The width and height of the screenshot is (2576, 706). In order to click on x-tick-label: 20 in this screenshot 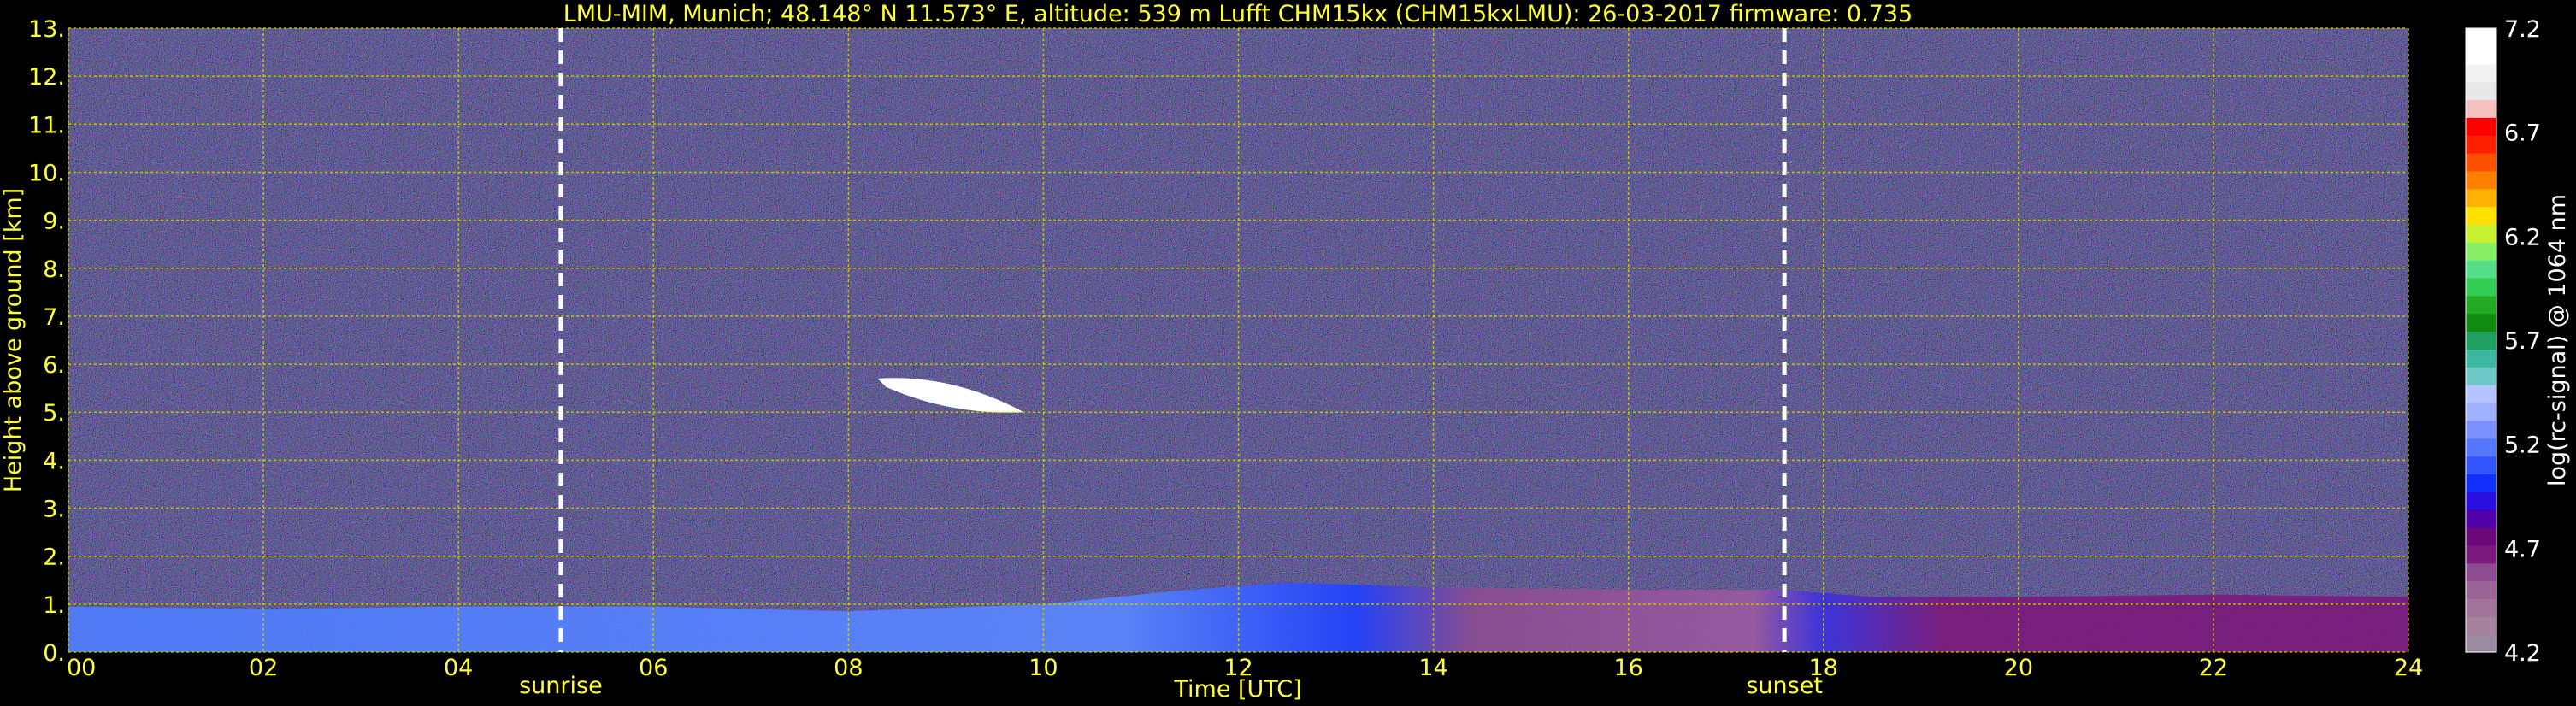, I will do `click(2019, 668)`.